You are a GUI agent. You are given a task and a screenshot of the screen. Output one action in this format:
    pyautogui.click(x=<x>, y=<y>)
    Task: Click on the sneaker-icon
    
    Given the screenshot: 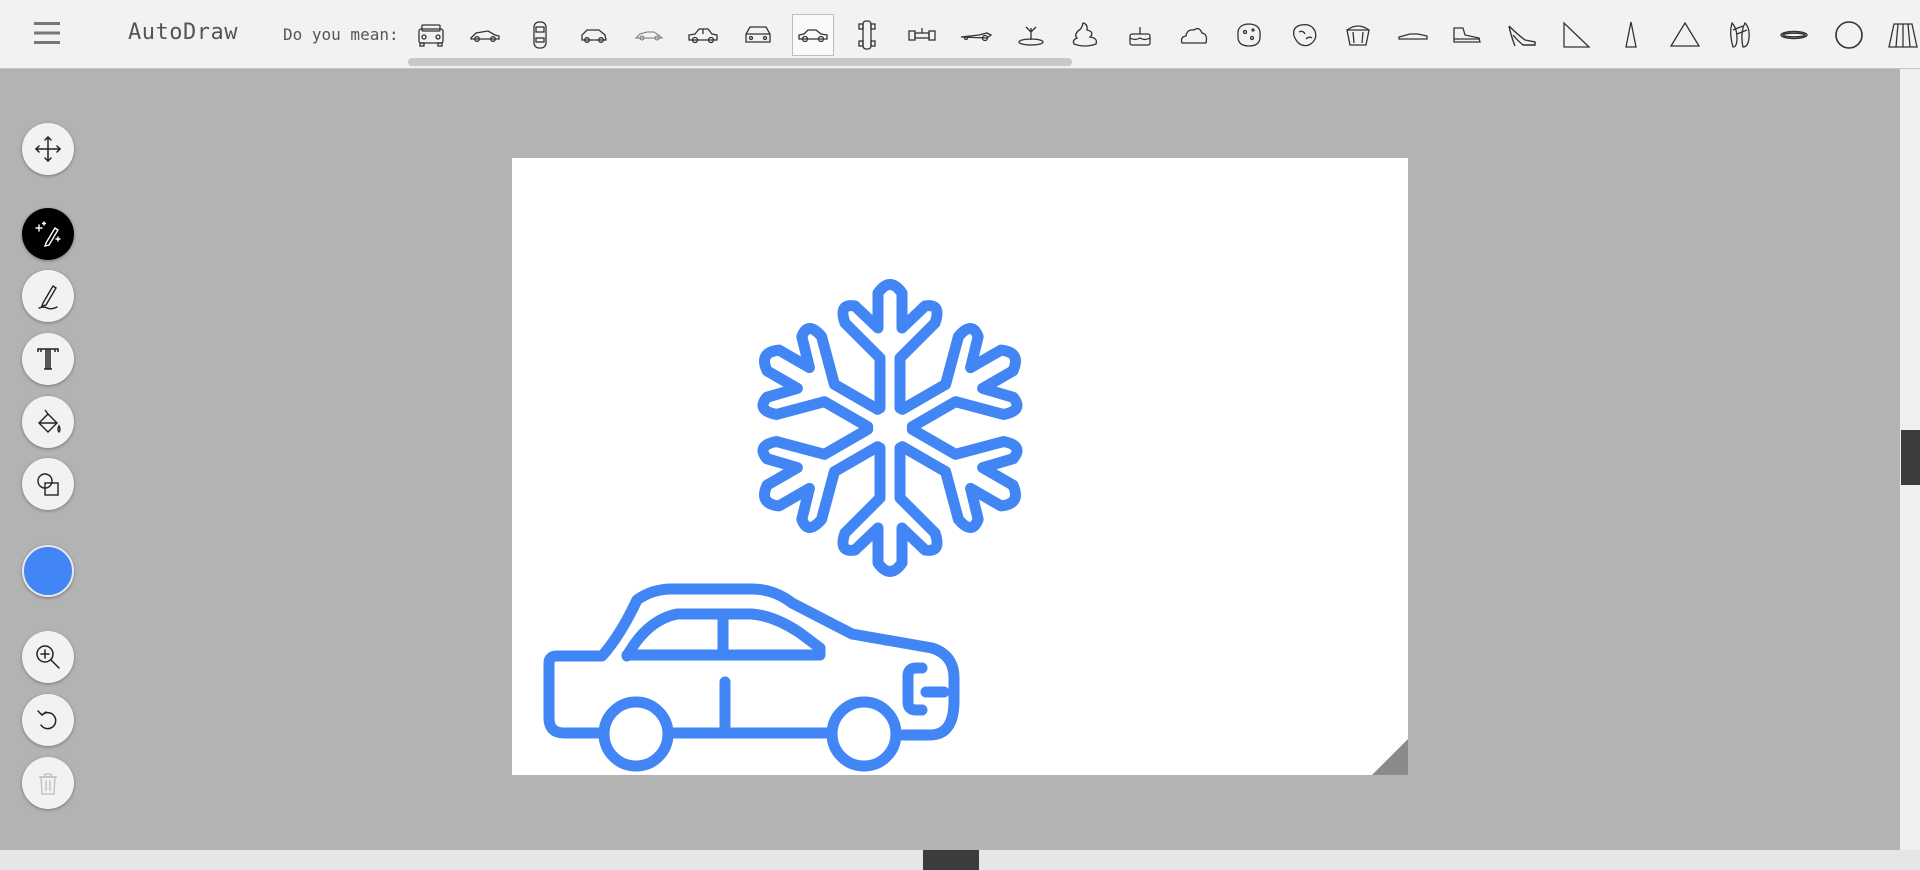 What is the action you would take?
    pyautogui.click(x=1413, y=36)
    